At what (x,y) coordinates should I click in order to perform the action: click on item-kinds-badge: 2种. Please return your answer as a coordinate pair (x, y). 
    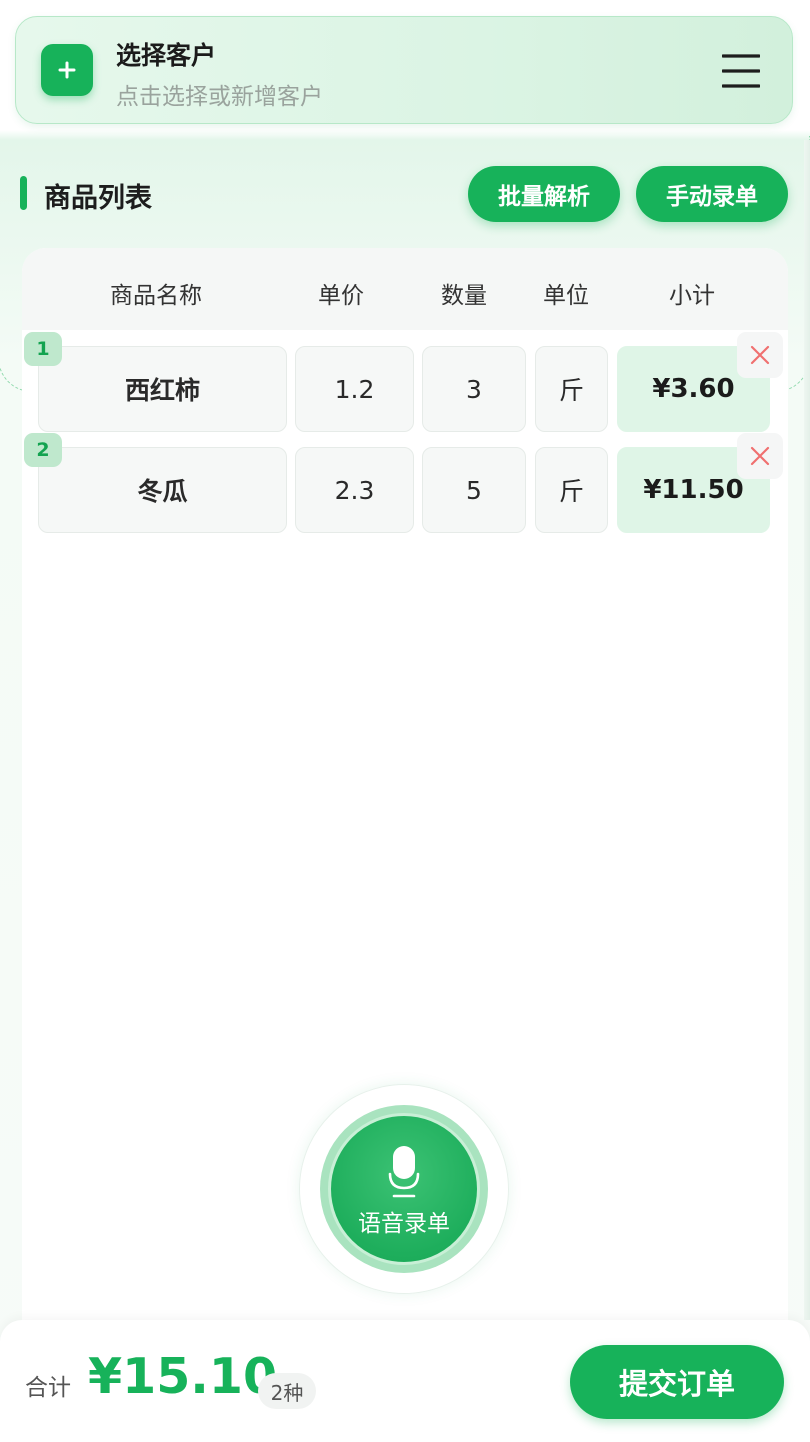
    Looking at the image, I should click on (287, 1391).